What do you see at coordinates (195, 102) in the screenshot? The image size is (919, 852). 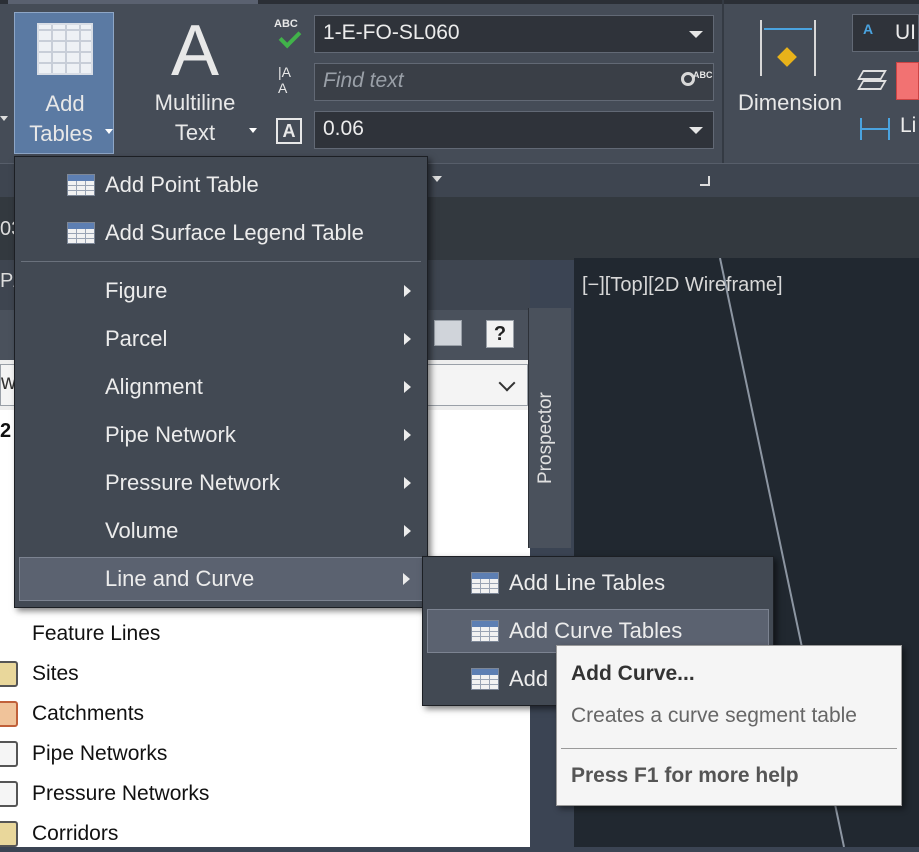 I see `multiline-label-1: Multiline` at bounding box center [195, 102].